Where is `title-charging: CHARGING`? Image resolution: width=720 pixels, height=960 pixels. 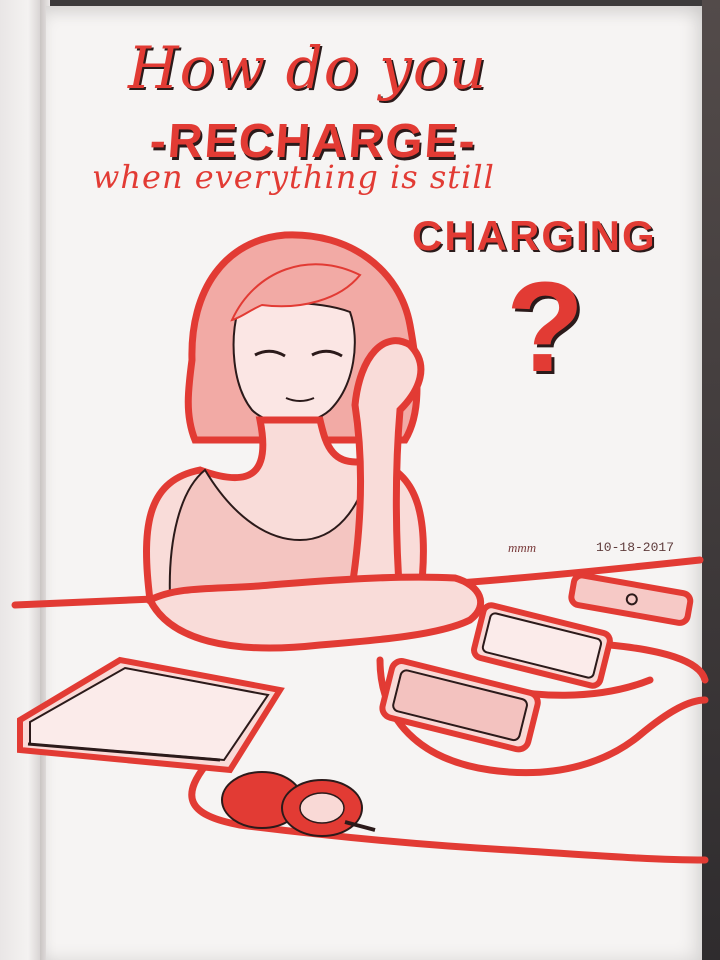
title-charging: CHARGING is located at coordinates (534, 235).